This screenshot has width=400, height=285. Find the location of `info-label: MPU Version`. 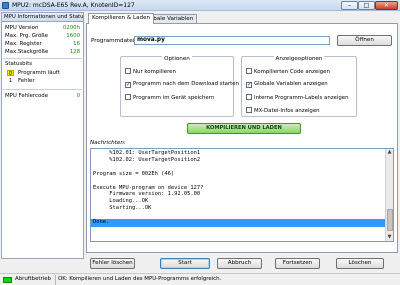

info-label: MPU Version is located at coordinates (22, 28).